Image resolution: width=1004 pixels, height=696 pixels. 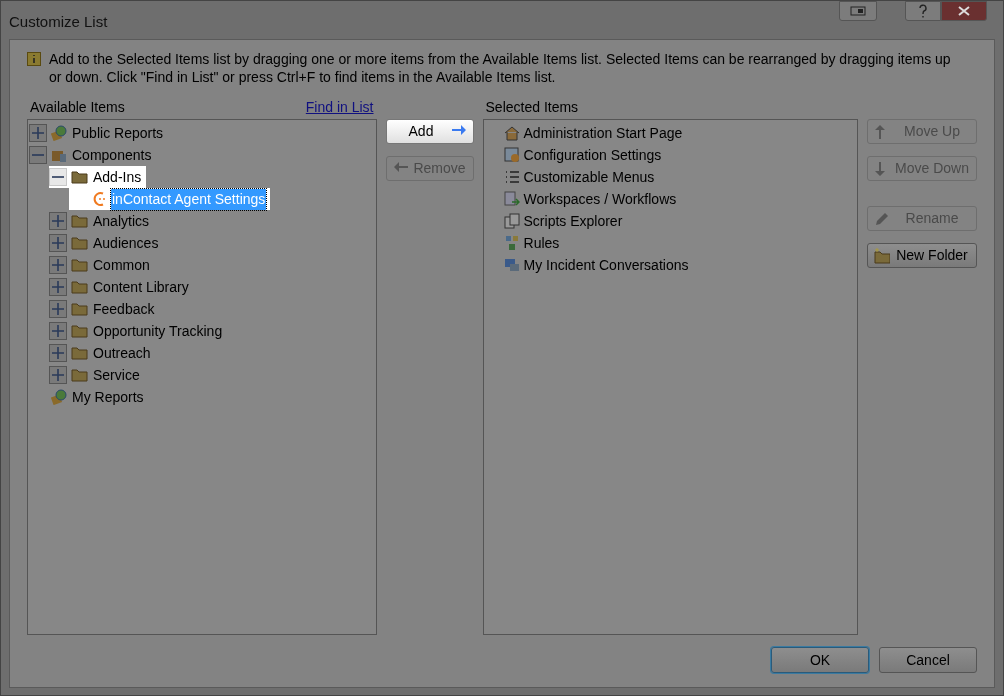 I want to click on blocks-icon, so click(x=511, y=243).